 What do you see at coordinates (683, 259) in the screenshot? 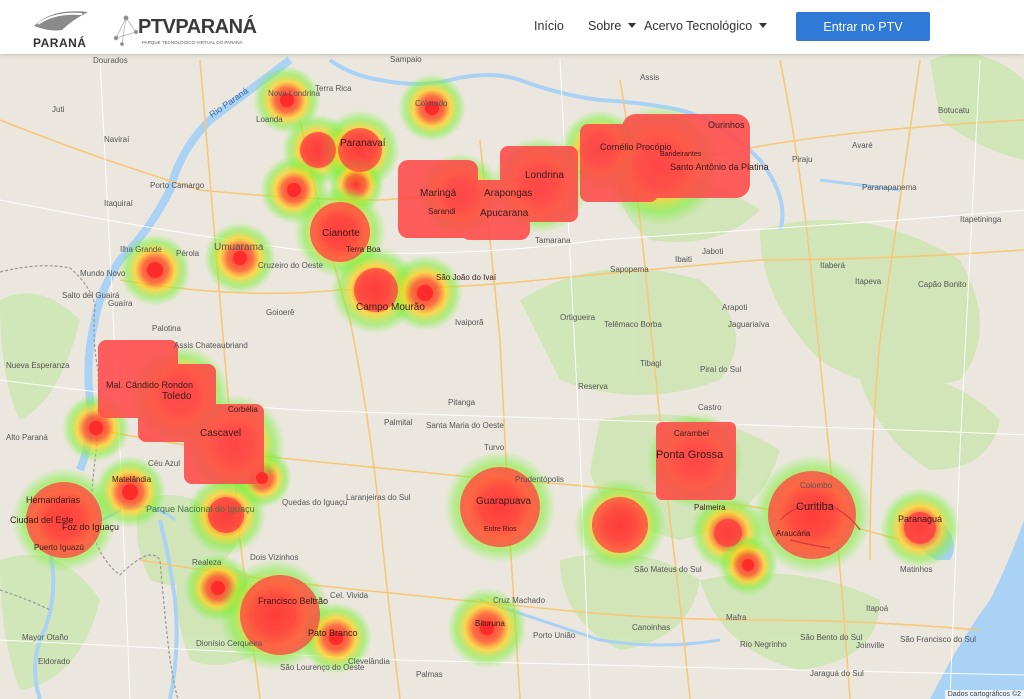
I see `label-ibaiti: Ibaiti` at bounding box center [683, 259].